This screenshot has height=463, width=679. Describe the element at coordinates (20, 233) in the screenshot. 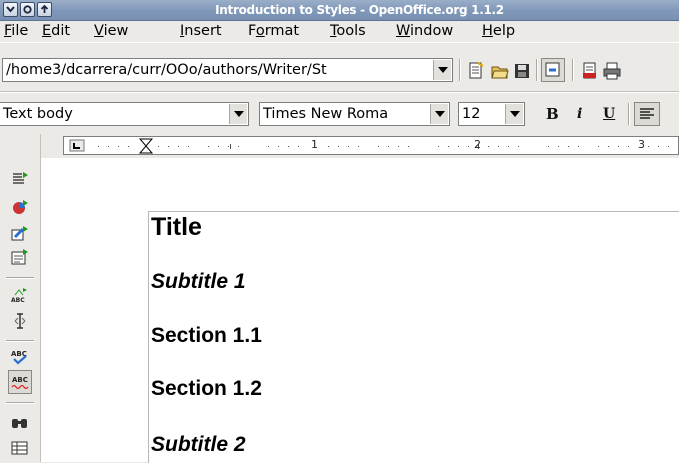

I see `insert-objects-icon` at that location.